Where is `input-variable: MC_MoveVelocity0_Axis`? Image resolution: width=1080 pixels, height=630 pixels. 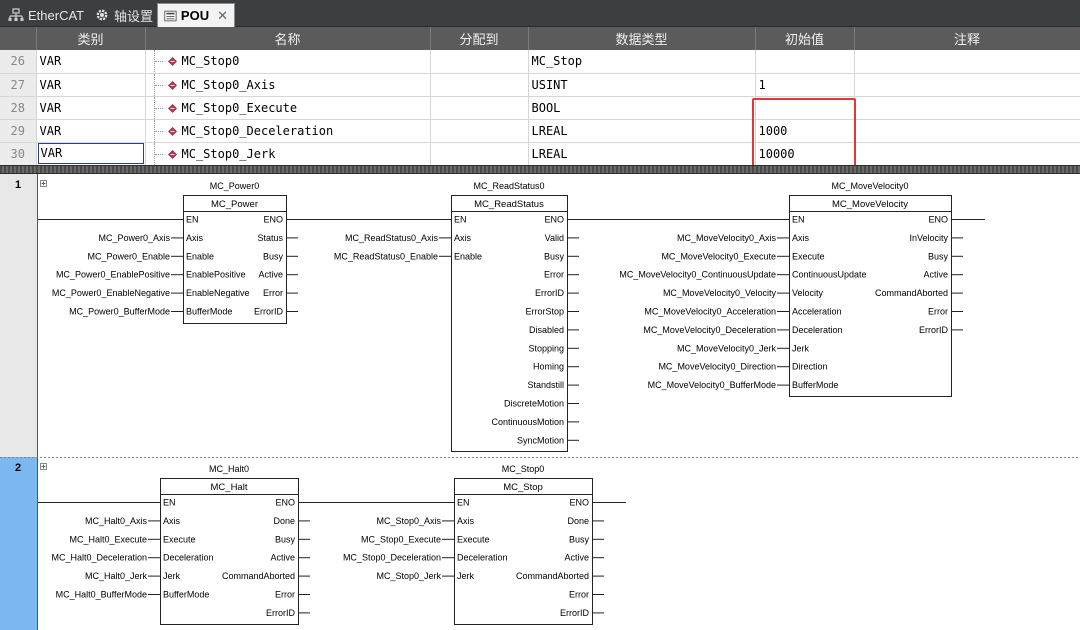
input-variable: MC_MoveVelocity0_Axis is located at coordinates (727, 238).